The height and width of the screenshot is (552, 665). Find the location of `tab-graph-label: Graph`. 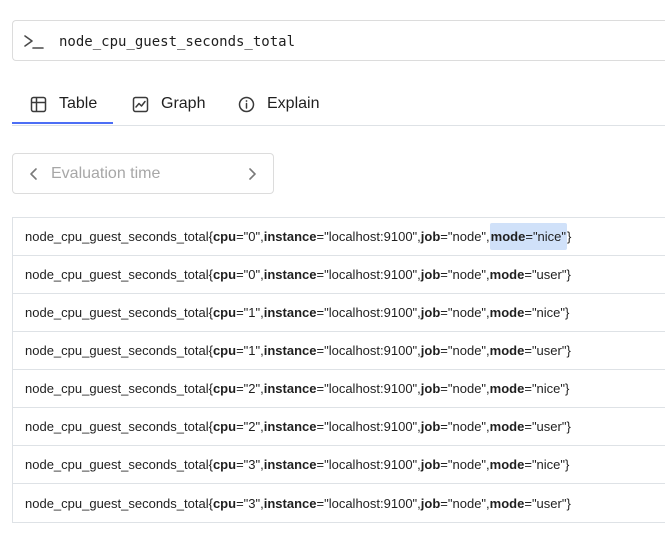

tab-graph-label: Graph is located at coordinates (183, 103).